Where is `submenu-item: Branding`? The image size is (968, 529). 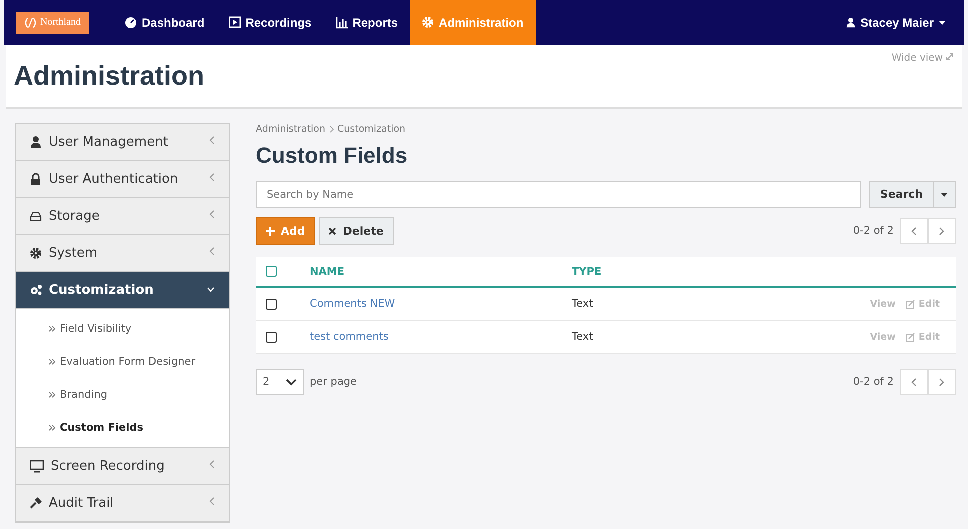 submenu-item: Branding is located at coordinates (122, 394).